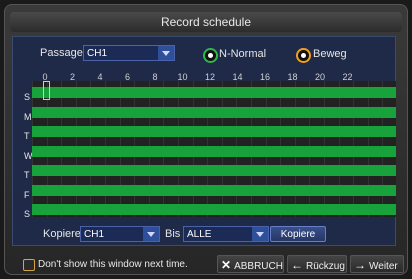  What do you see at coordinates (297, 265) in the screenshot?
I see `arrow-left-icon: ←` at bounding box center [297, 265].